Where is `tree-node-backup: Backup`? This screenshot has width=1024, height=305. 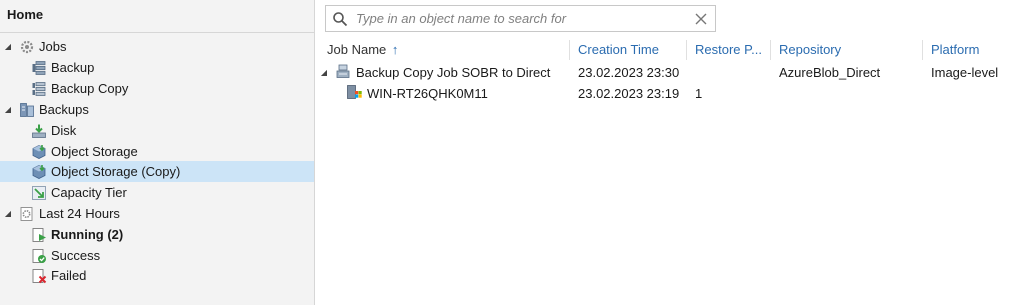
tree-node-backup: Backup is located at coordinates (62, 67).